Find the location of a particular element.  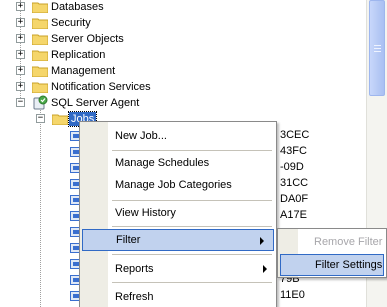

sql-server-agent-icon is located at coordinates (40, 102).